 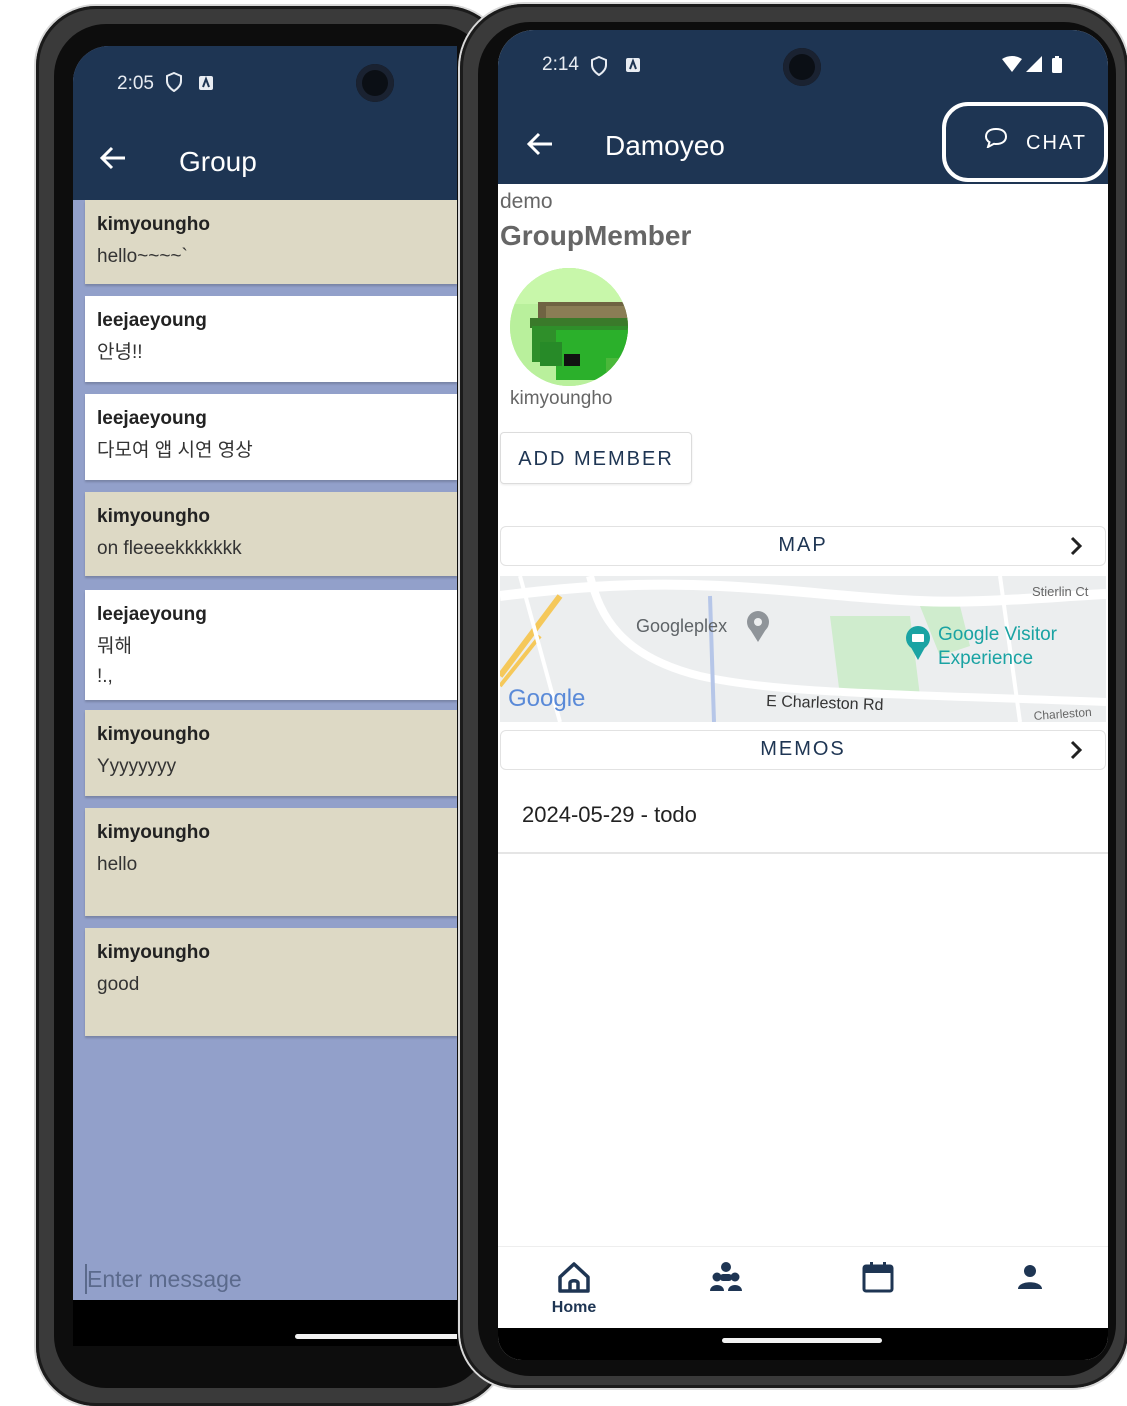 What do you see at coordinates (665, 145) in the screenshot?
I see `page-title: Damoyeo` at bounding box center [665, 145].